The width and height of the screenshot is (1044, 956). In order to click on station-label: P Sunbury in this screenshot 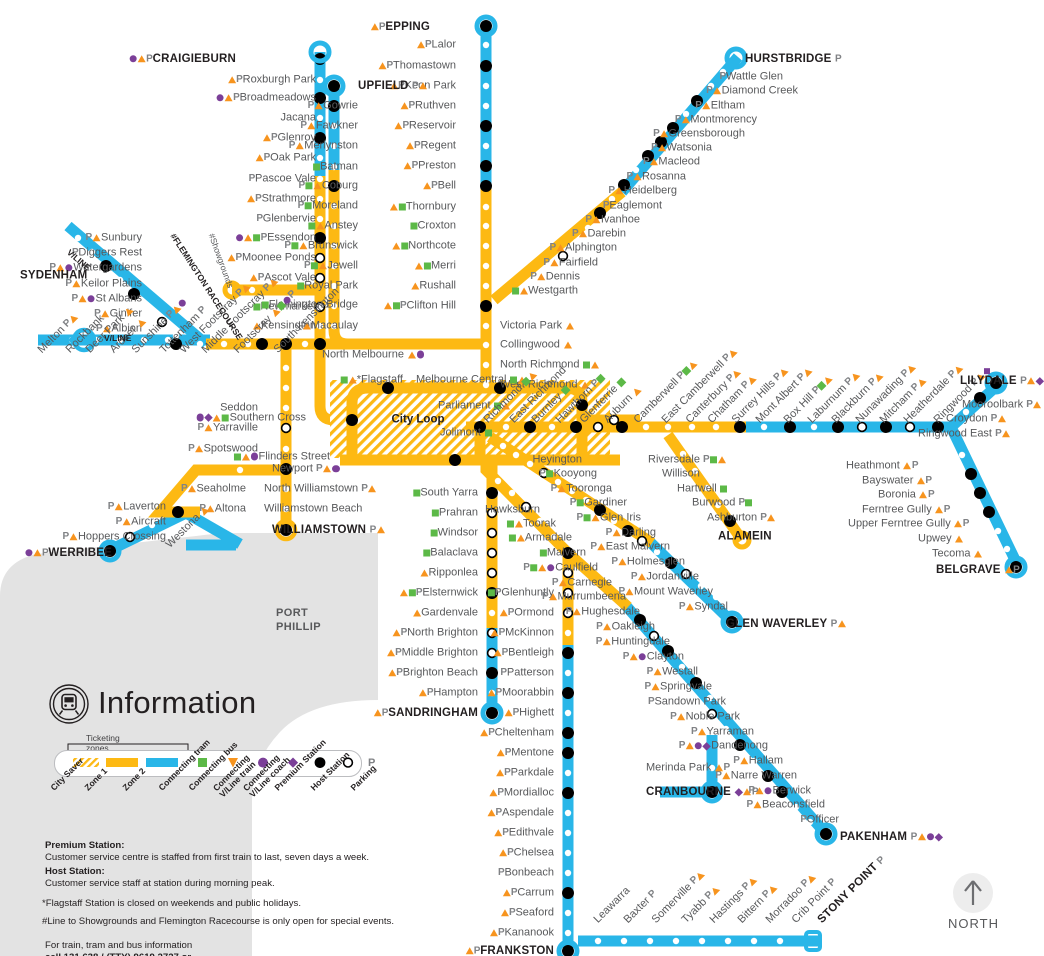, I will do `click(114, 237)`.